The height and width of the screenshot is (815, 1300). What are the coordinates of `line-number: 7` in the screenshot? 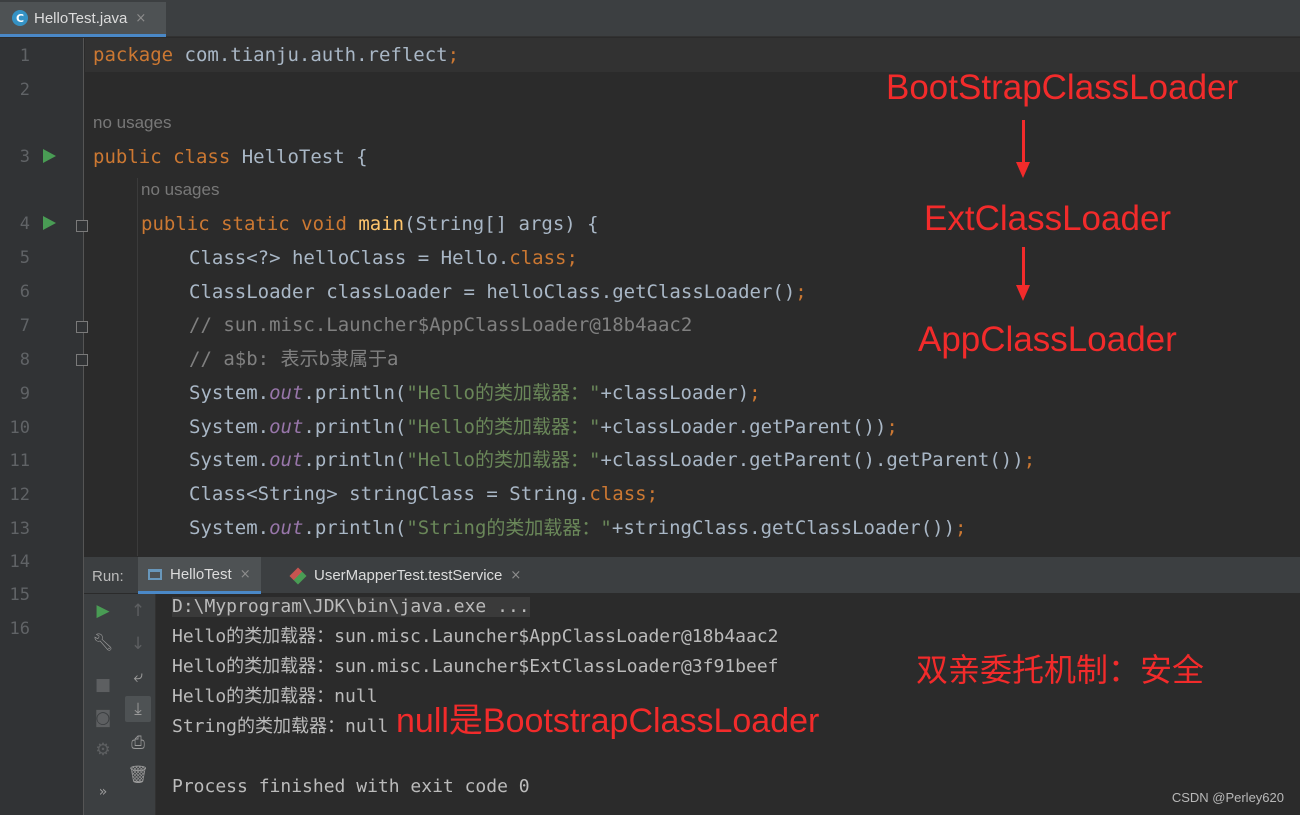 It's located at (24, 326).